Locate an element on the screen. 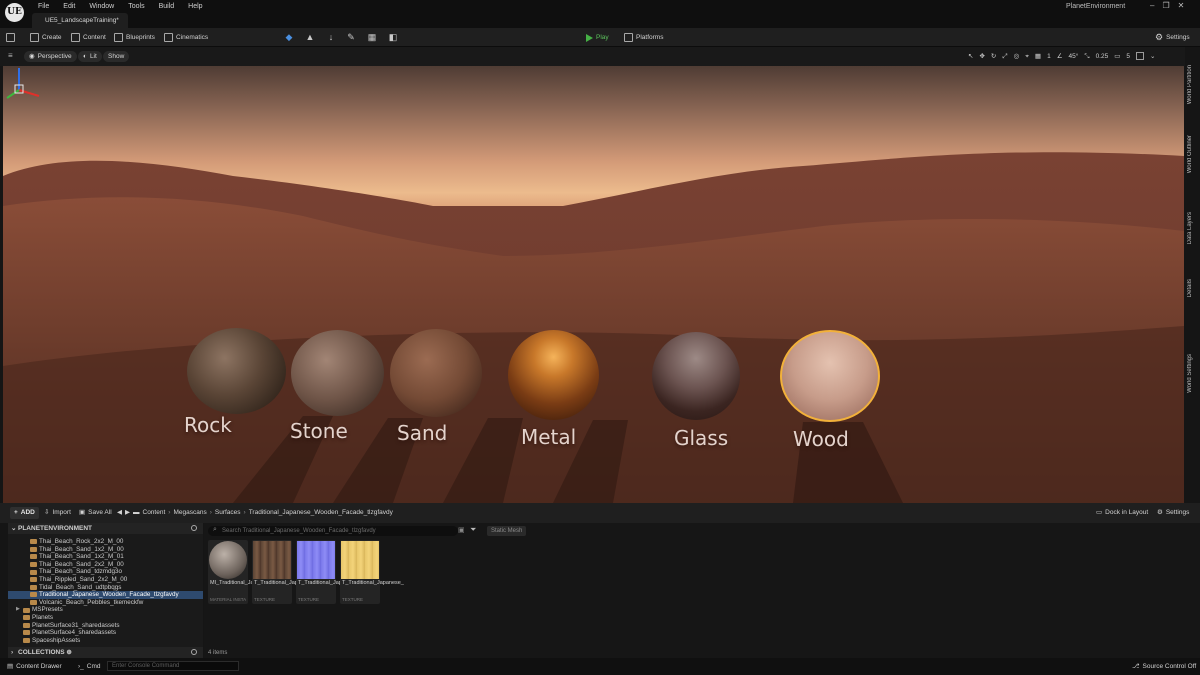 The width and height of the screenshot is (1200, 675). rotate-tool-icon: ↻ is located at coordinates (993, 56).